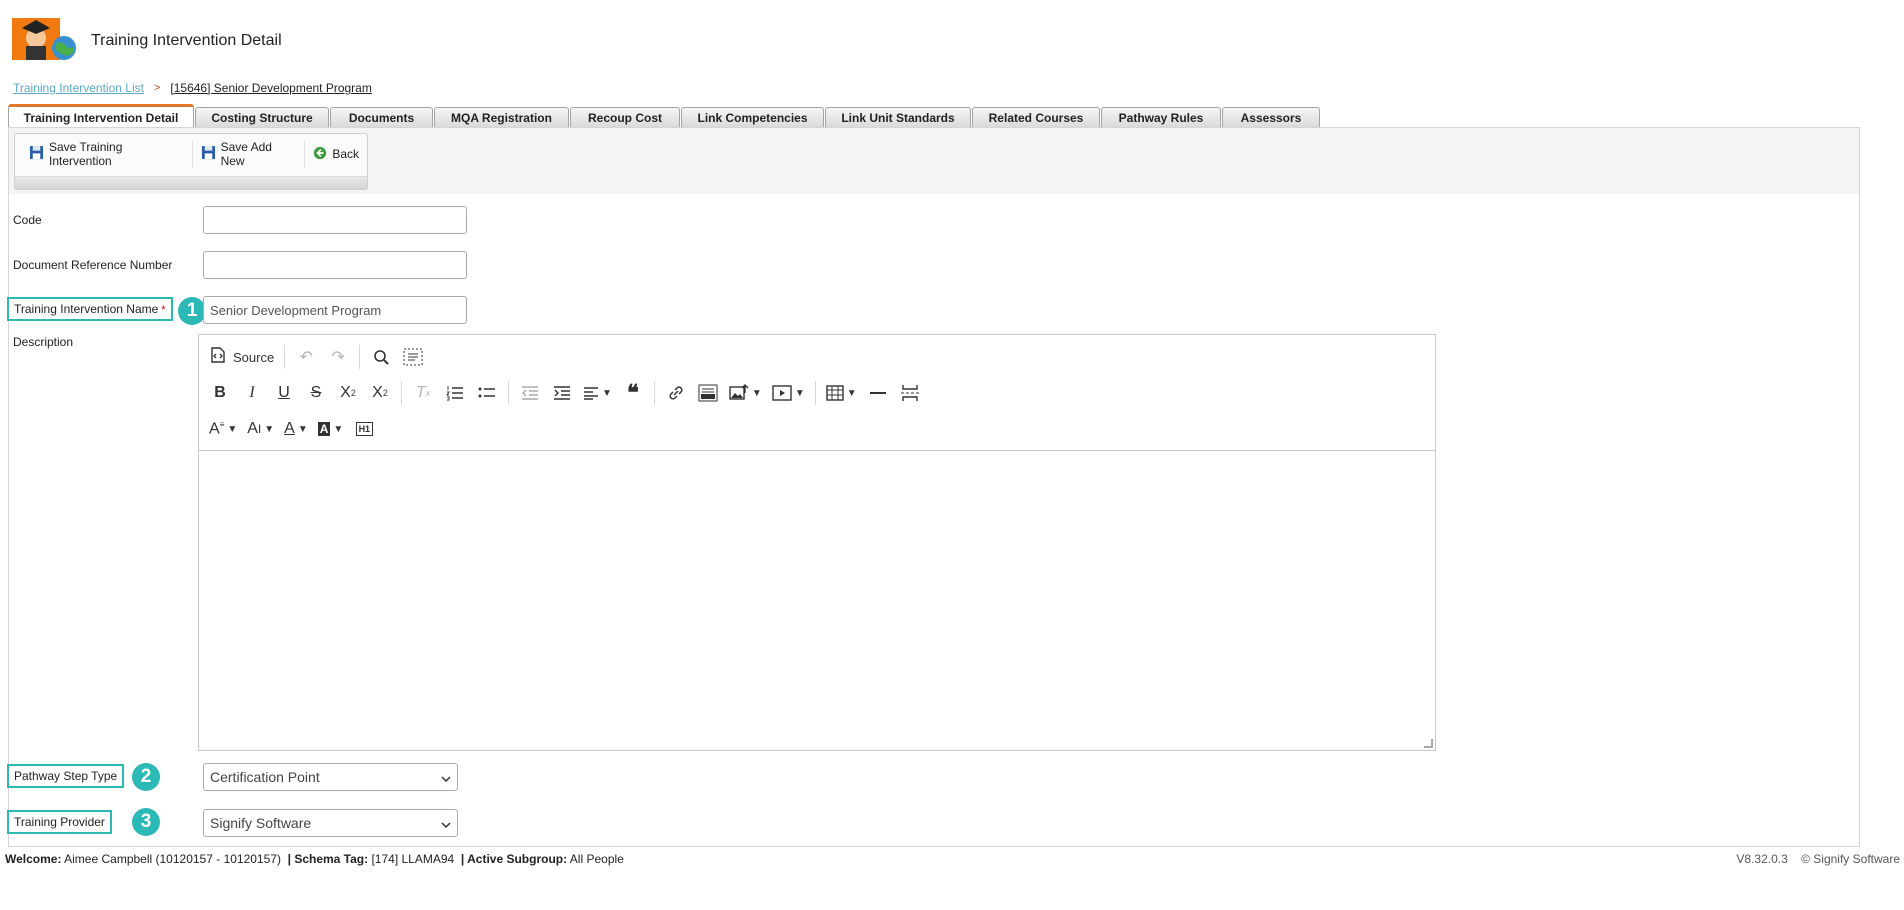  Describe the element at coordinates (413, 357) in the screenshot. I see `select-all-icon` at that location.